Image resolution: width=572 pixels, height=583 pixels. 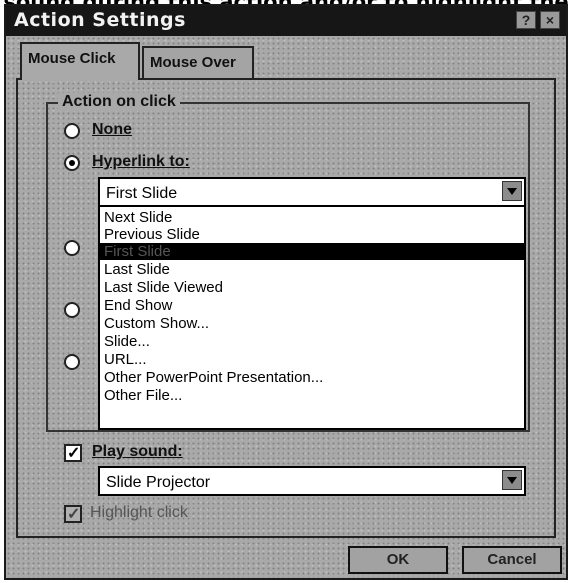 I want to click on tab-mouse-click-label: Mouse Click, so click(x=72, y=58).